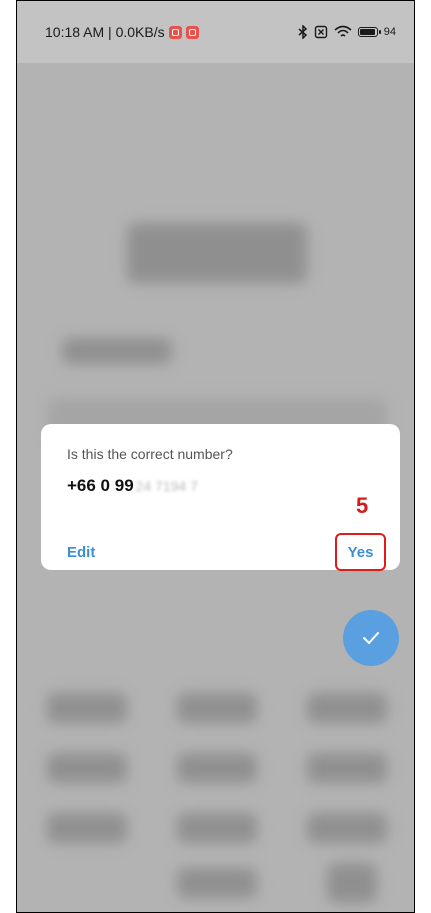  Describe the element at coordinates (215, 32) in the screenshot. I see `status-bar: 10:18 AM | 0.0KB/s 94` at that location.